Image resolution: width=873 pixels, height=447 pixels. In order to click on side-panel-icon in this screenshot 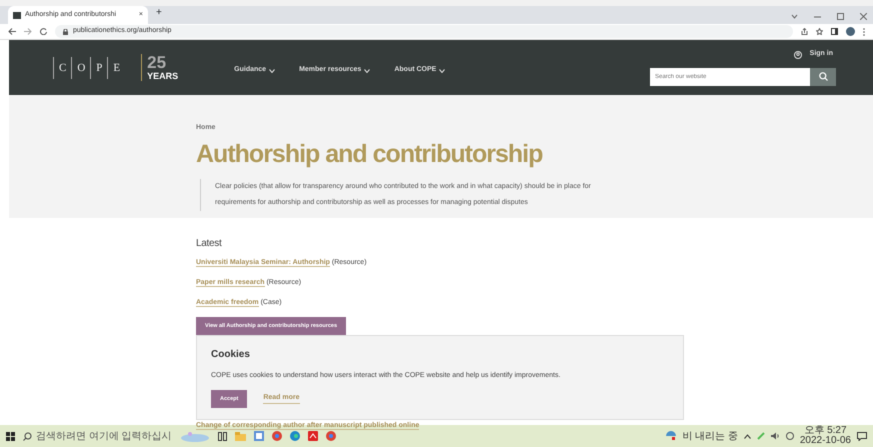, I will do `click(834, 31)`.